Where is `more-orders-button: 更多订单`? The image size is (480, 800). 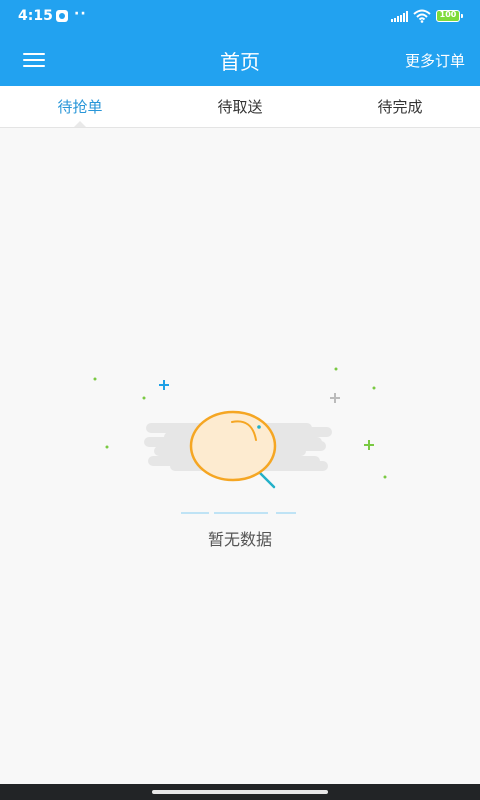 more-orders-button: 更多订单 is located at coordinates (435, 60).